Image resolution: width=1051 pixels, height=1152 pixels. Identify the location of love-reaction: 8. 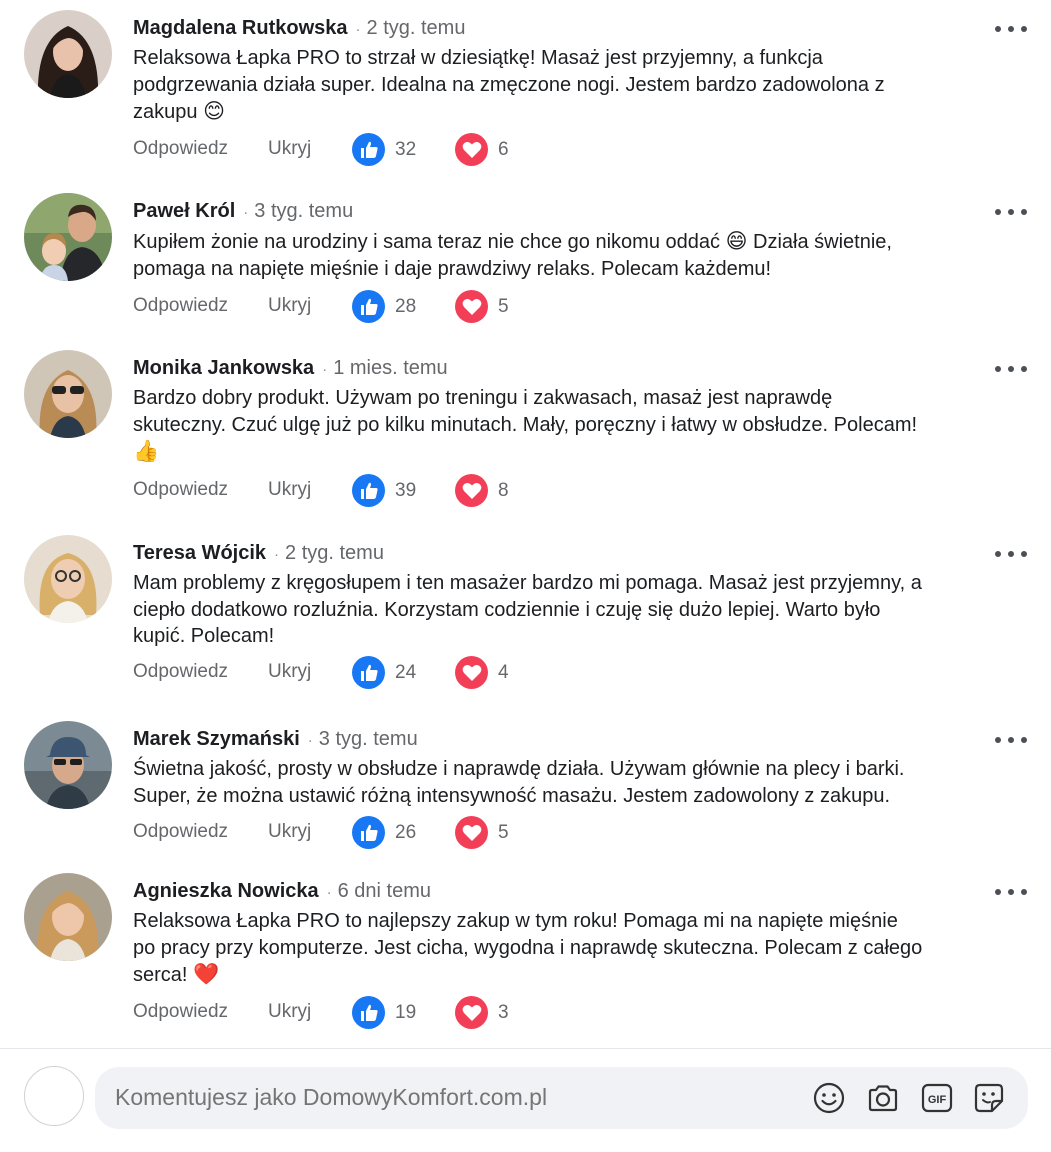
(482, 490).